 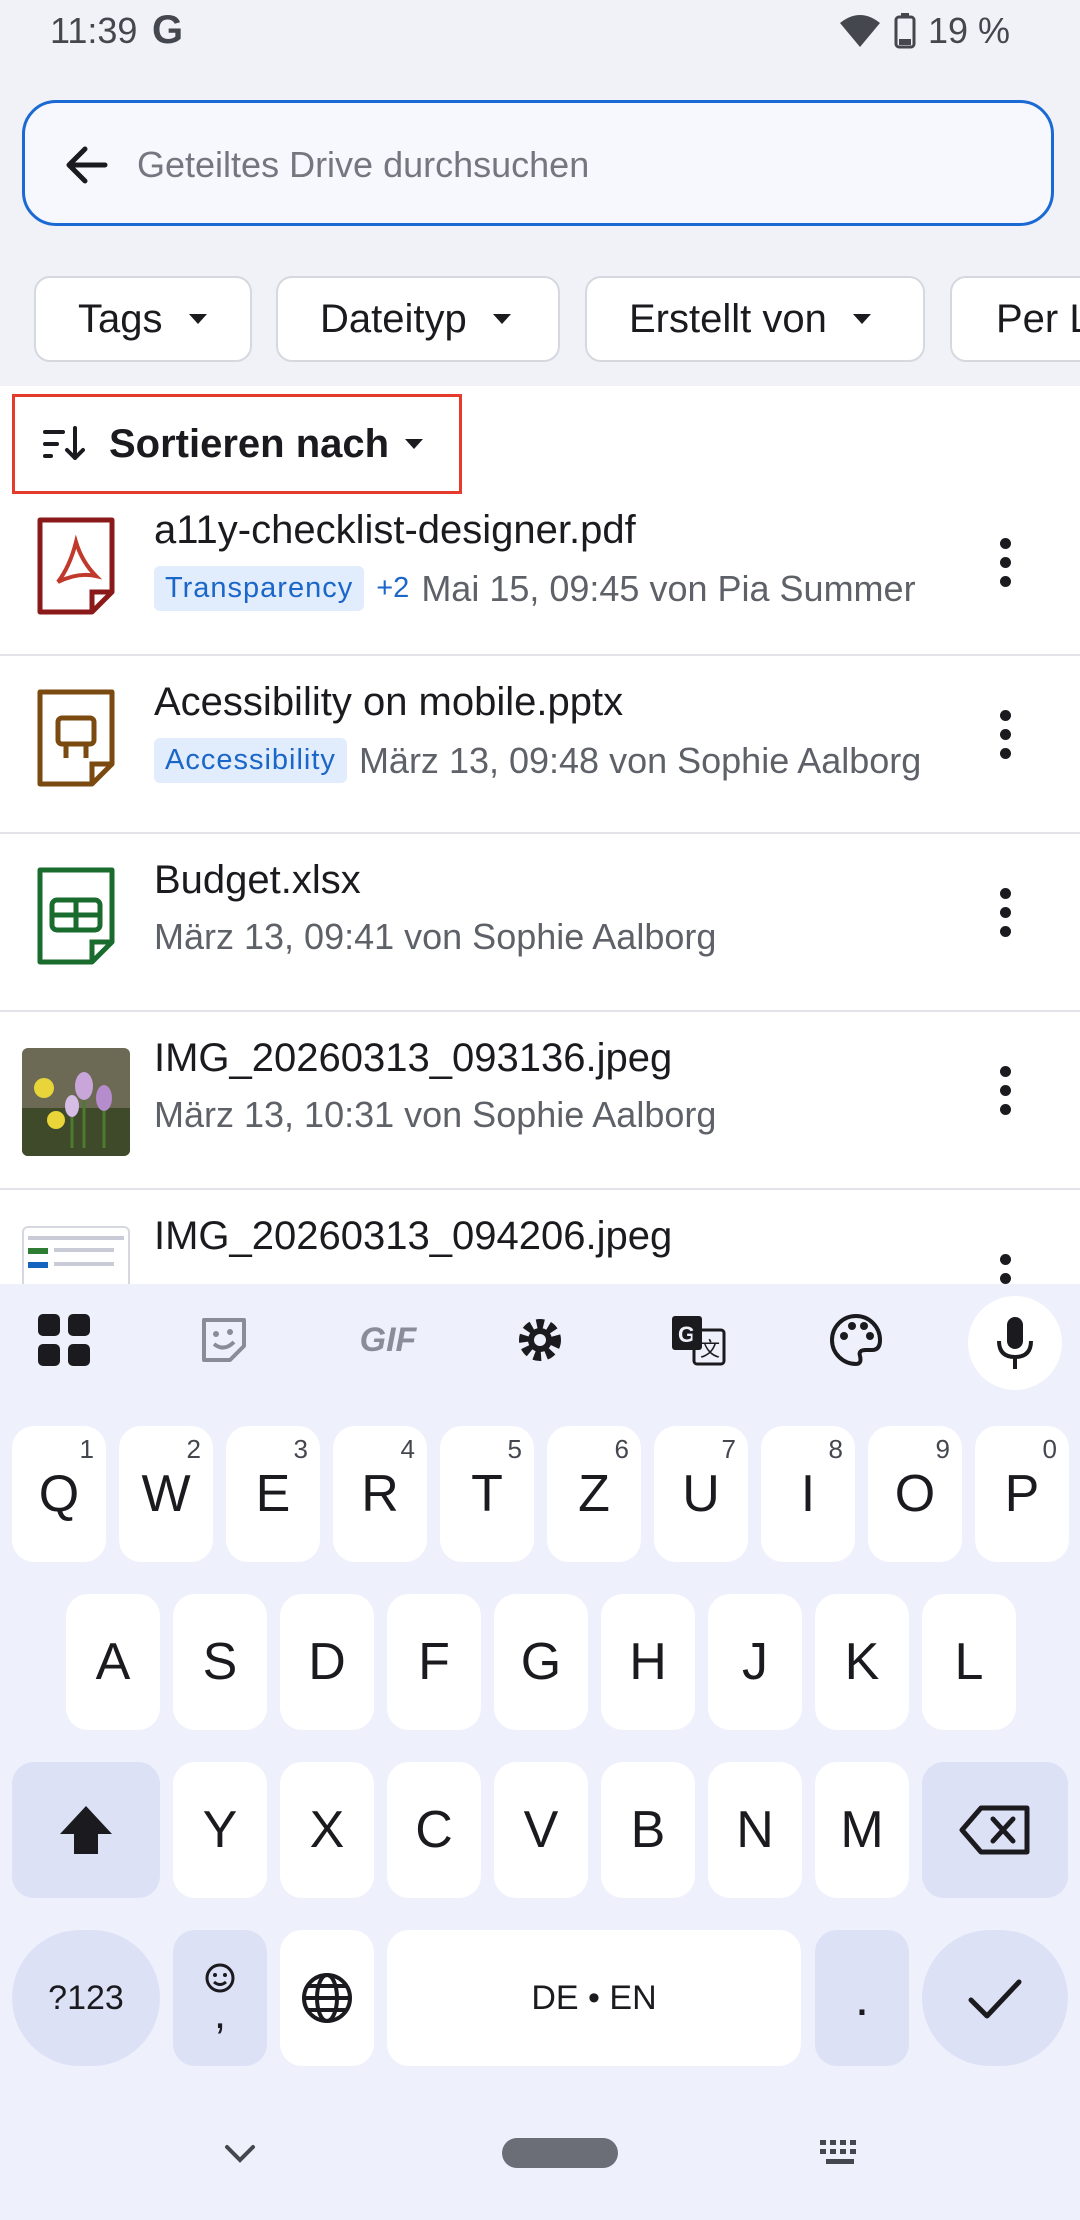 What do you see at coordinates (64, 443) in the screenshot?
I see `sort-icon` at bounding box center [64, 443].